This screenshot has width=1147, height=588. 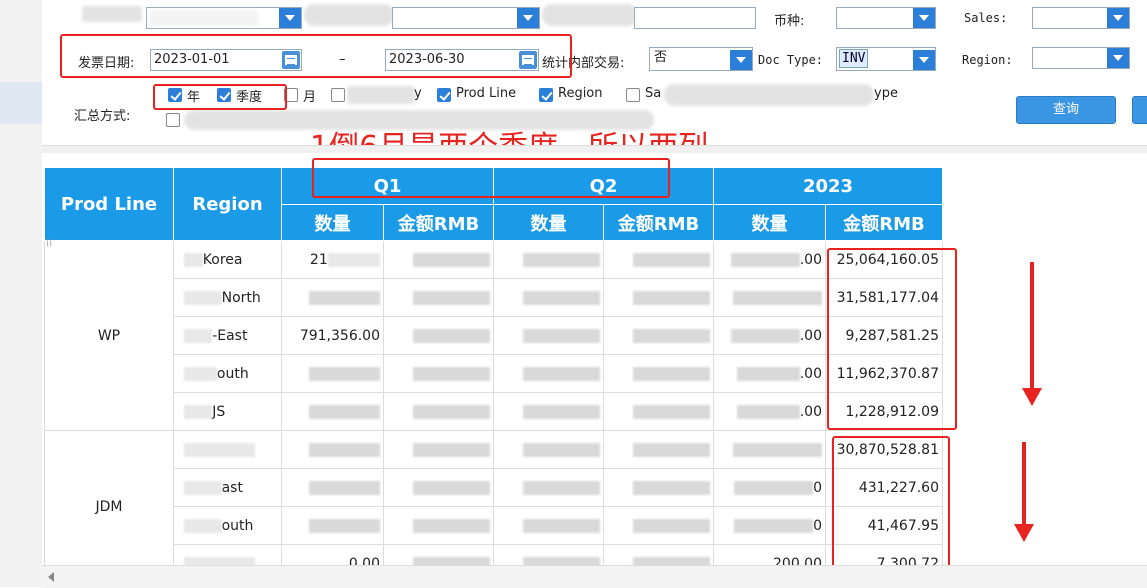 What do you see at coordinates (224, 18) in the screenshot?
I see `blurred-combo` at bounding box center [224, 18].